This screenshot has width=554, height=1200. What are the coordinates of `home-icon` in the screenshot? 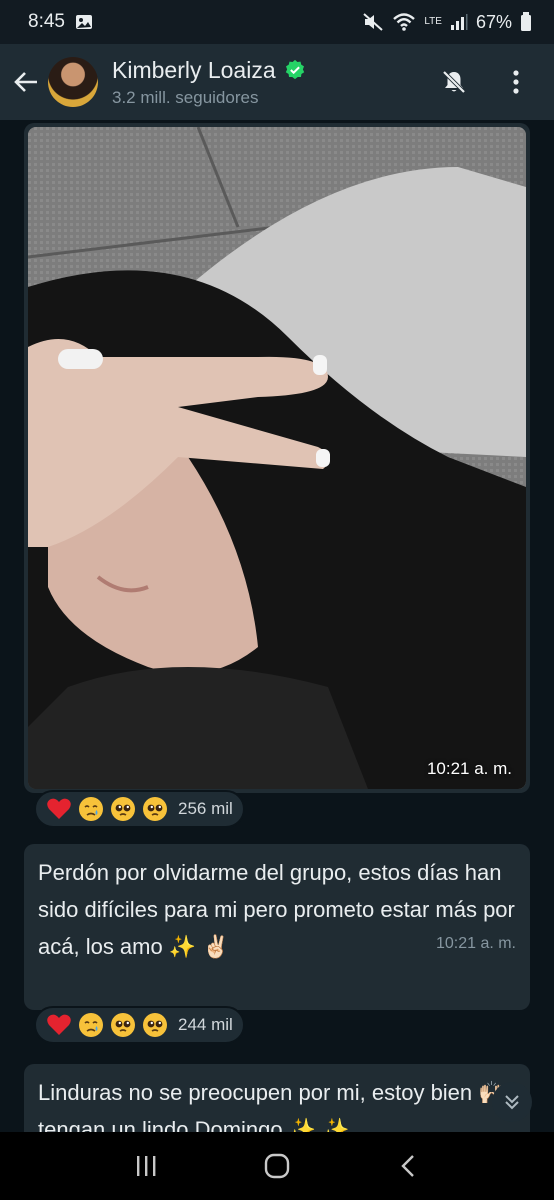 It's located at (277, 1166).